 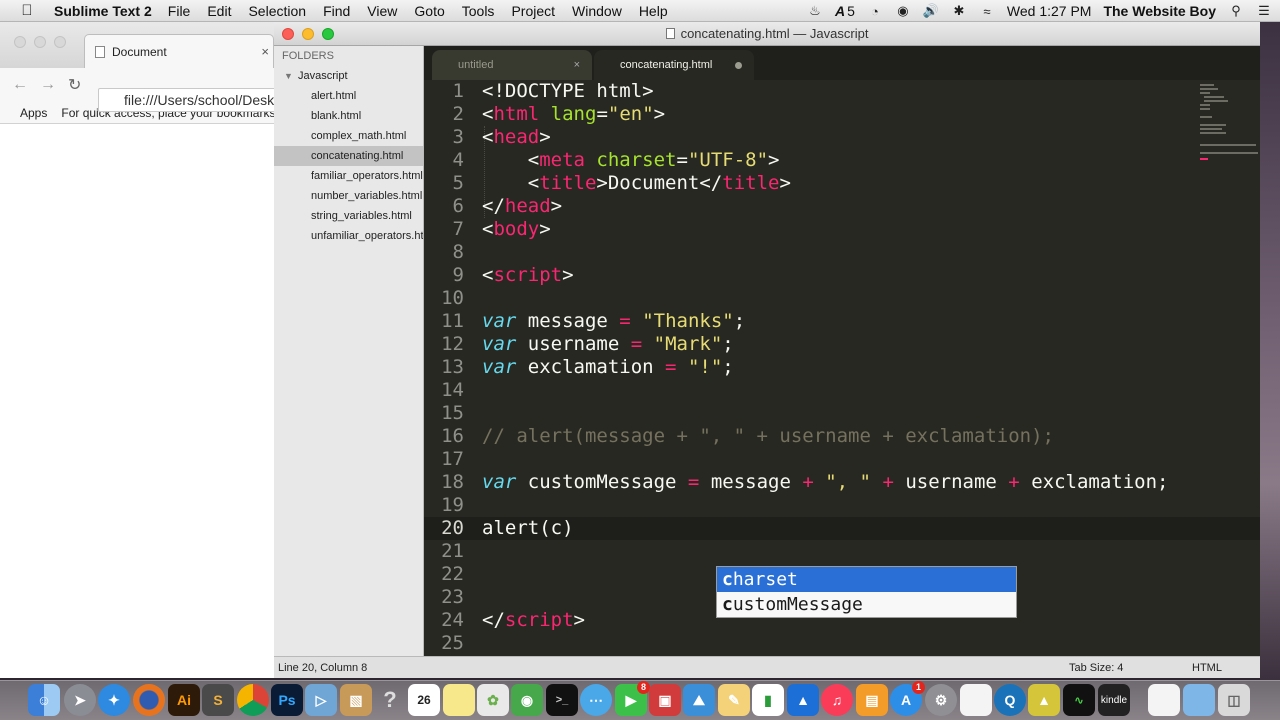 I want to click on calendar-icon: 26, so click(x=424, y=700).